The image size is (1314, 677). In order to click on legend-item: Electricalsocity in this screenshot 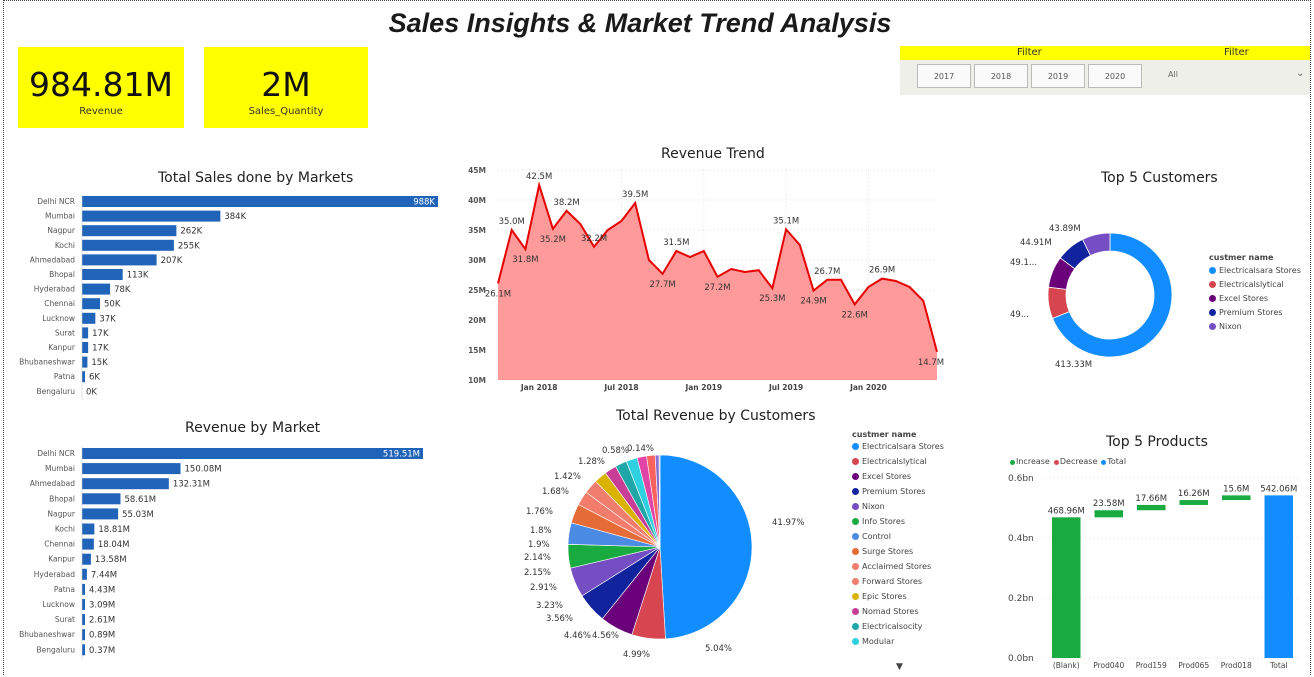, I will do `click(898, 626)`.